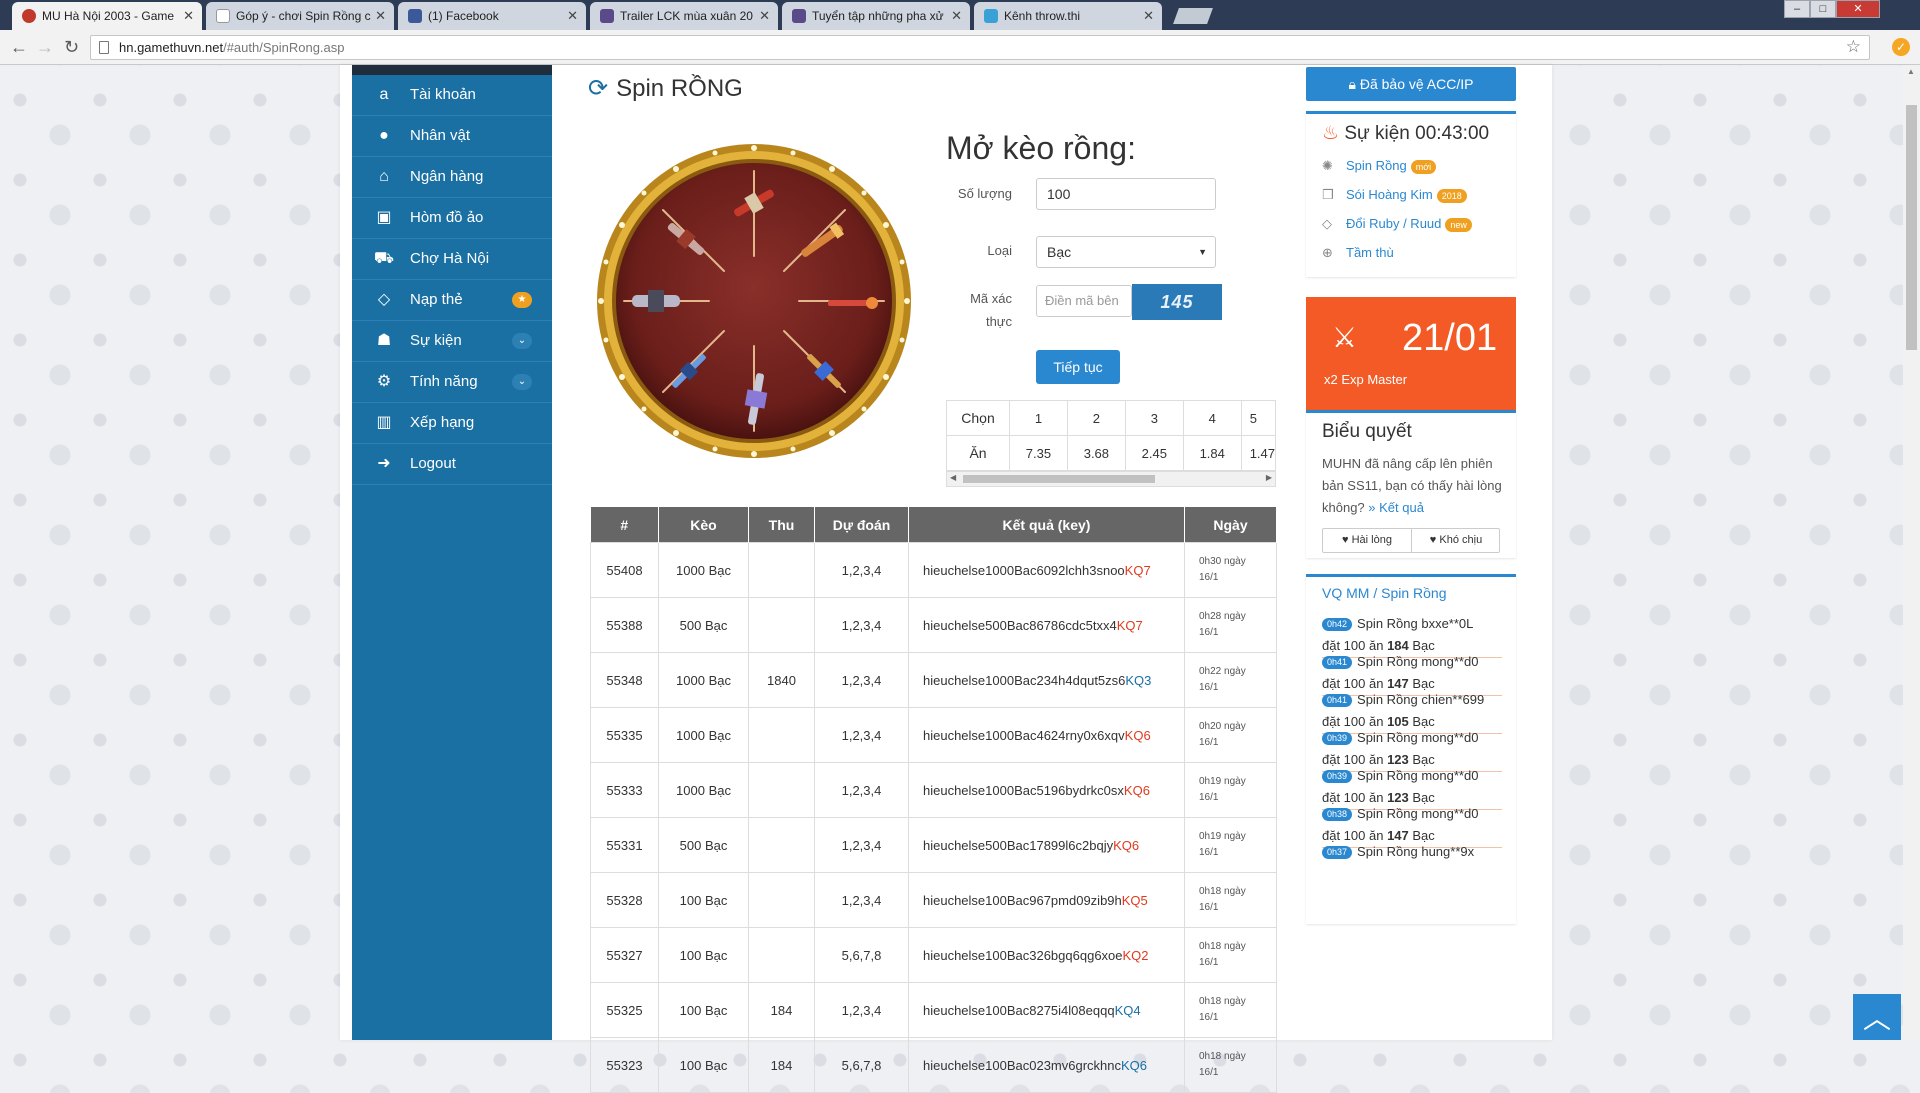 The image size is (1920, 1093). What do you see at coordinates (1345, 337) in the screenshot?
I see `warrior-icon: ⚔` at bounding box center [1345, 337].